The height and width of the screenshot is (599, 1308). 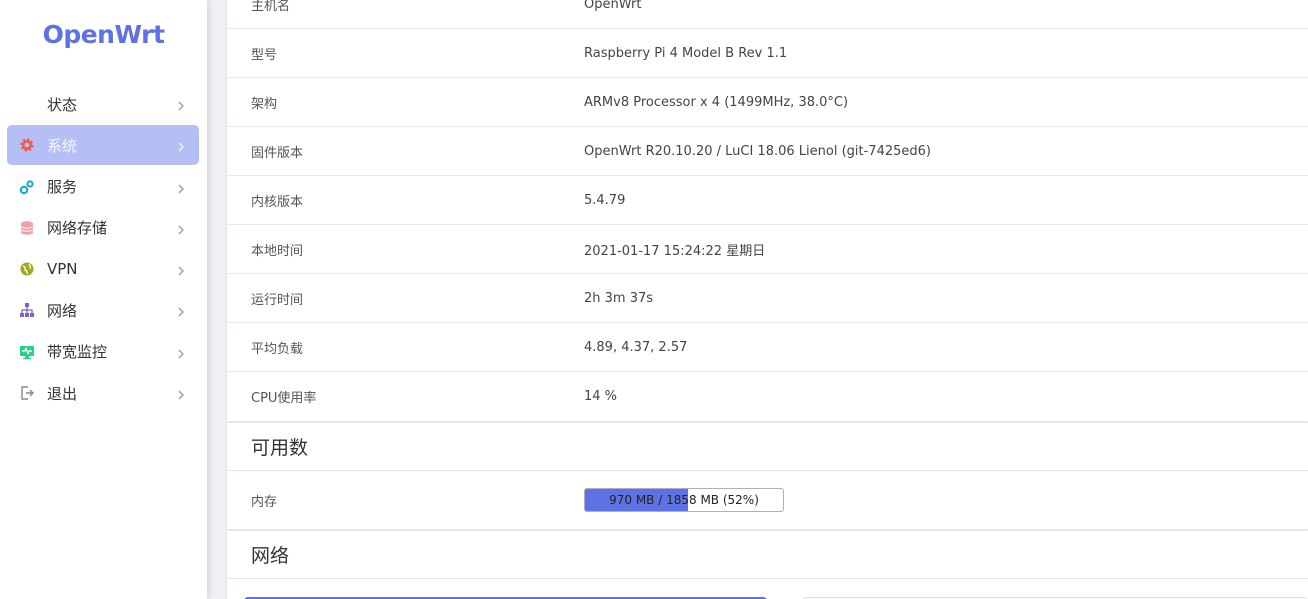 I want to click on row-value: 2h 3m 37s, so click(x=619, y=298).